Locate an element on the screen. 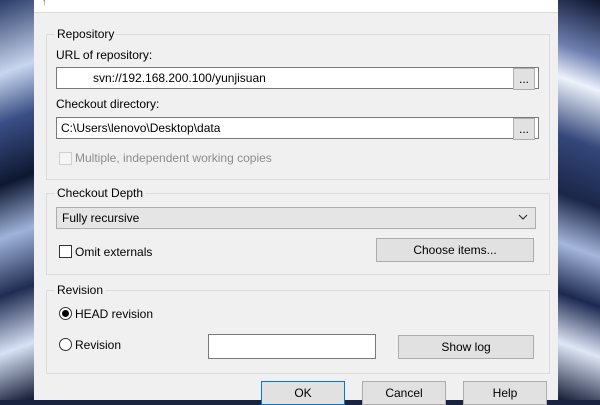  url-label: URL of repository: is located at coordinates (104, 55).